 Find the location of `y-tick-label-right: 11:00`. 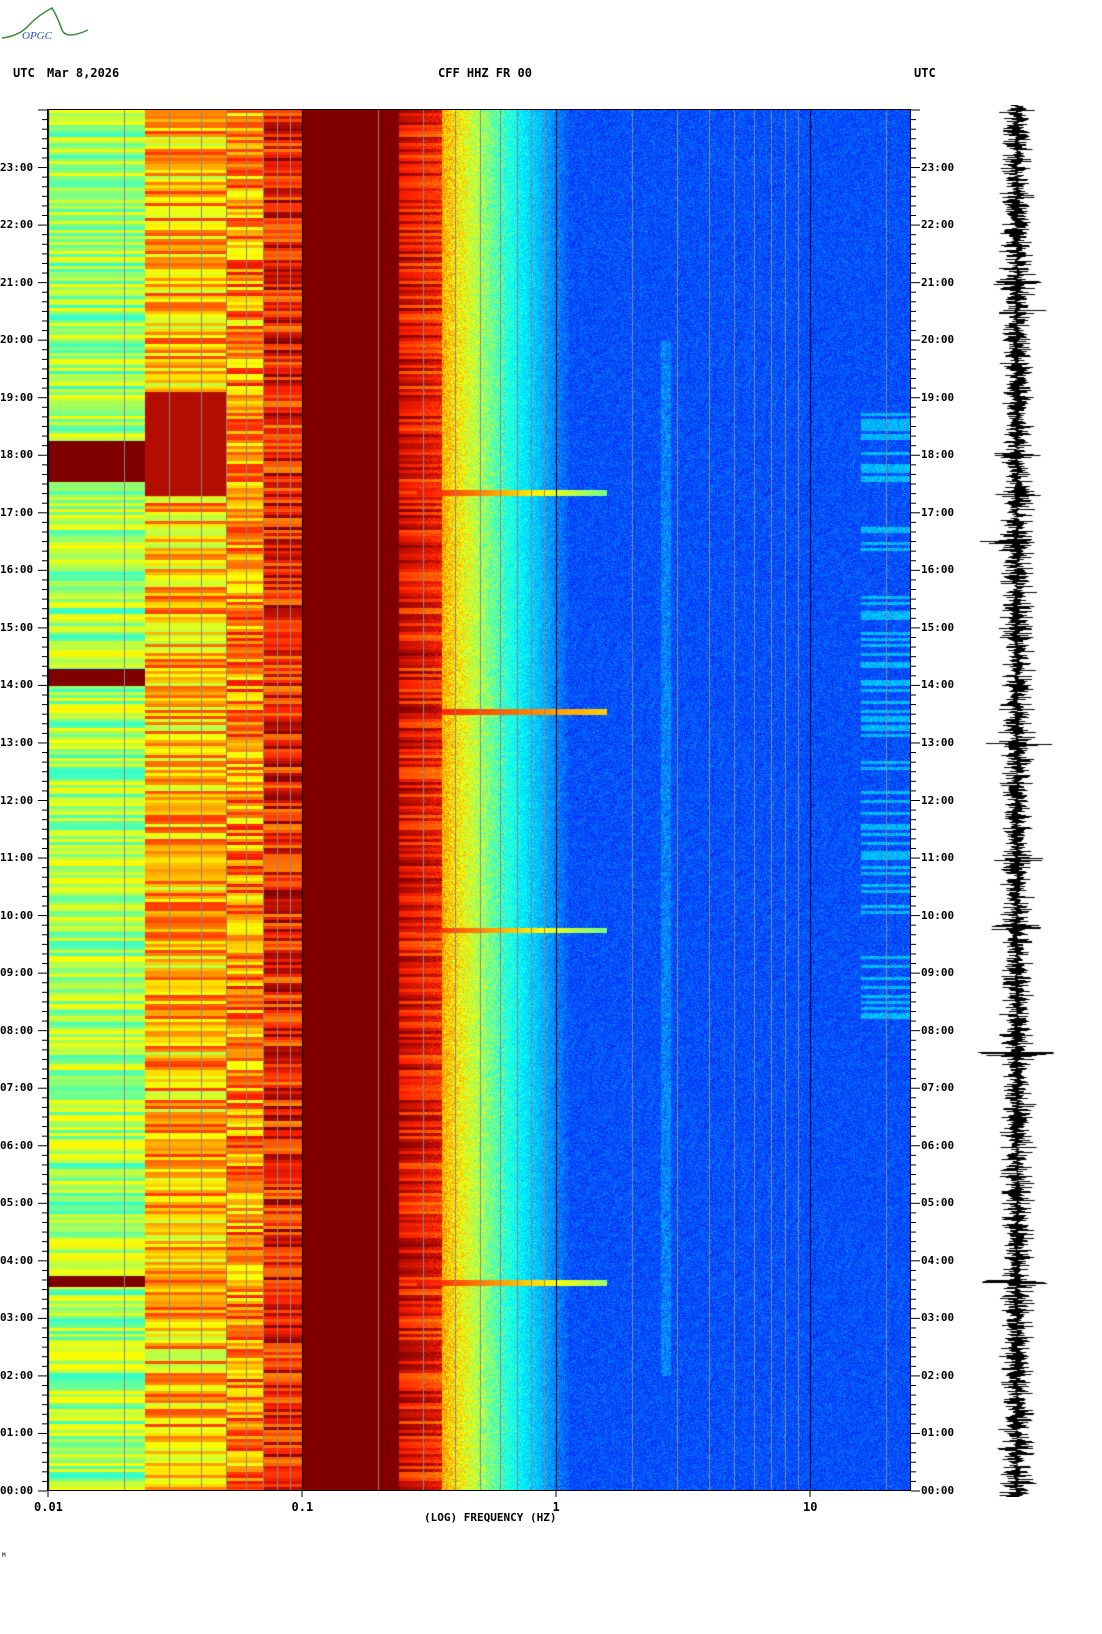

y-tick-label-right: 11:00 is located at coordinates (938, 858).